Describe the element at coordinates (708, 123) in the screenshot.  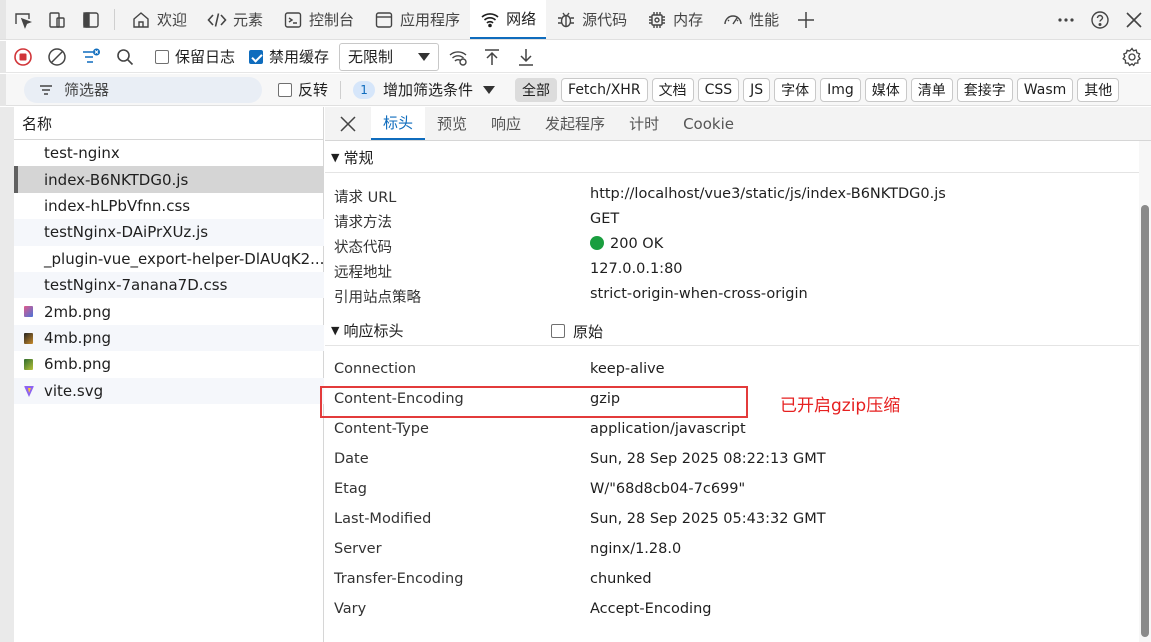
I see `tab-cookies: Cookie` at that location.